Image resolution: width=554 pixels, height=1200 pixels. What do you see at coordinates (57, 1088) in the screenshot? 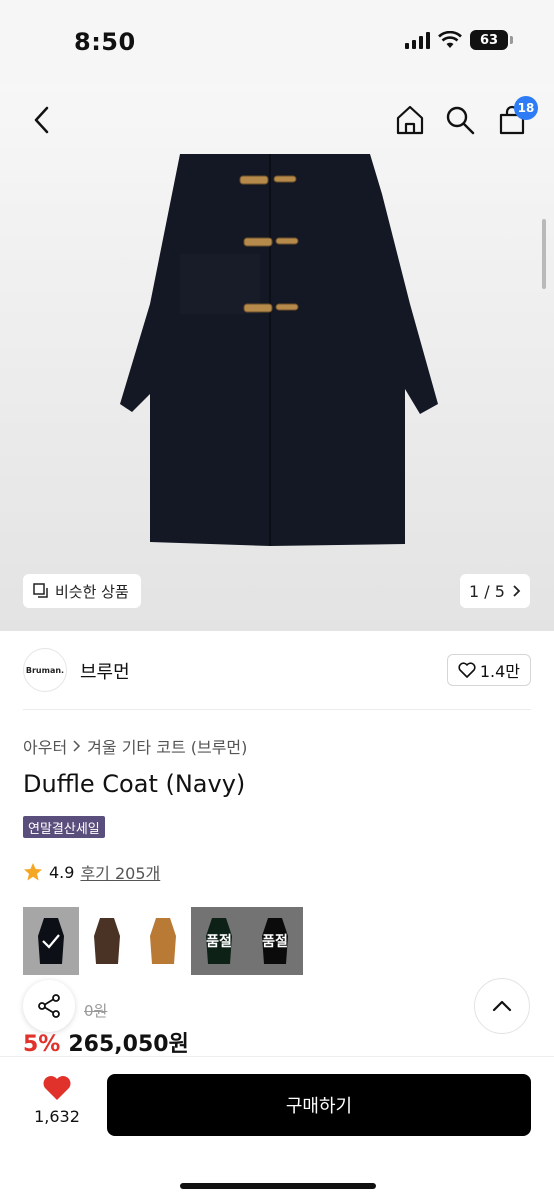
I see `heart-icon` at bounding box center [57, 1088].